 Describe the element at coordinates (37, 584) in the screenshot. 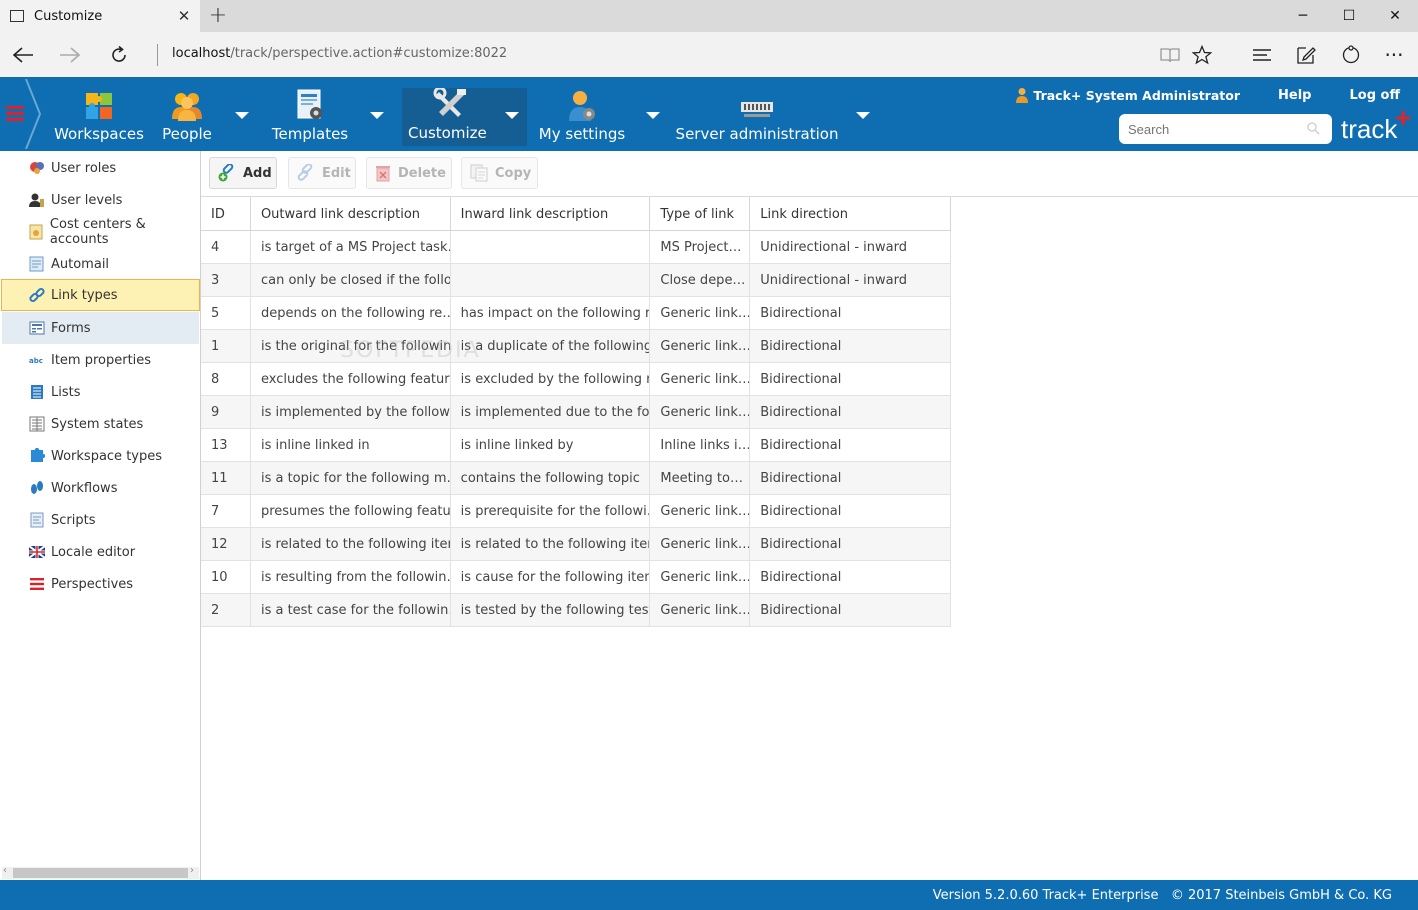

I see `perspectives-icon` at that location.